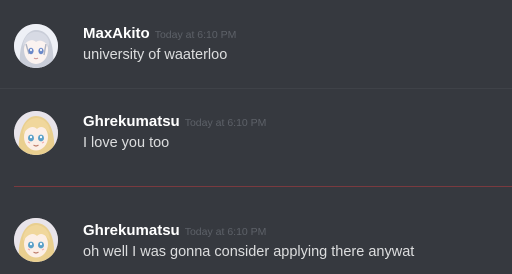  What do you see at coordinates (116, 33) in the screenshot?
I see `author-name: MaxAkito` at bounding box center [116, 33].